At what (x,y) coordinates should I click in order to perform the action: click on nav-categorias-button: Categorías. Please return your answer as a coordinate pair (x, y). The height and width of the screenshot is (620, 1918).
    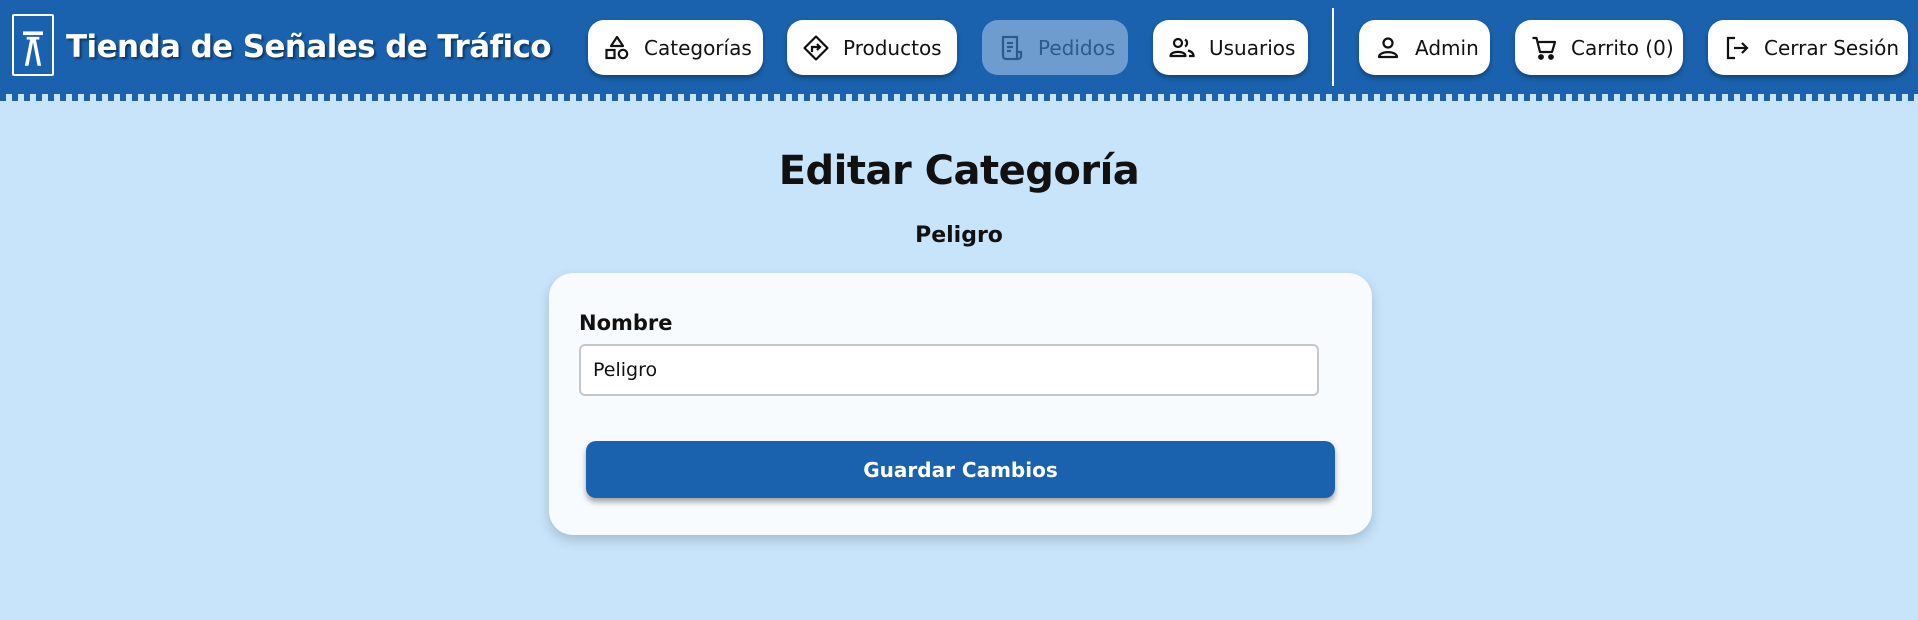
    Looking at the image, I should click on (675, 47).